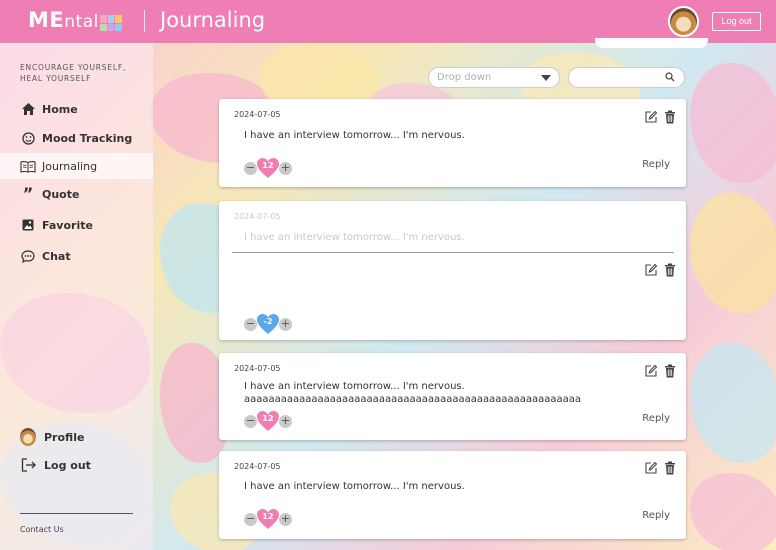 This screenshot has height=550, width=776. I want to click on home-icon, so click(28, 109).